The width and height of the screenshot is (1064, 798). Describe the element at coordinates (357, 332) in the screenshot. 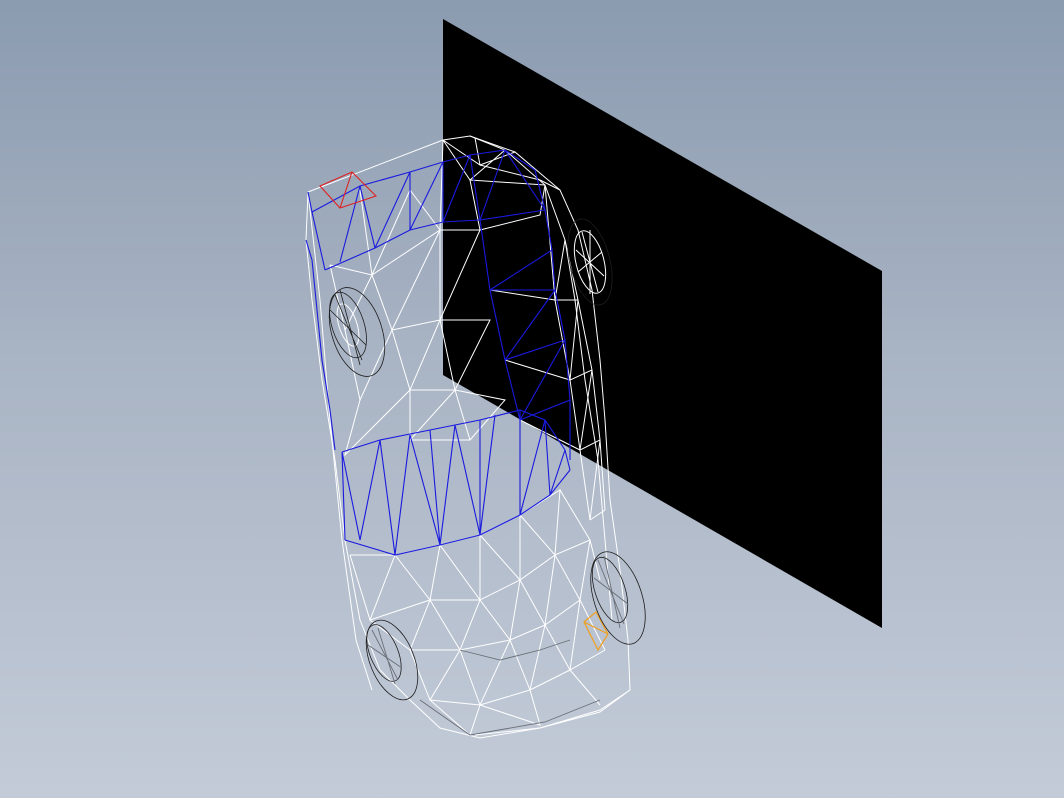

I see `front-left-wheel` at that location.